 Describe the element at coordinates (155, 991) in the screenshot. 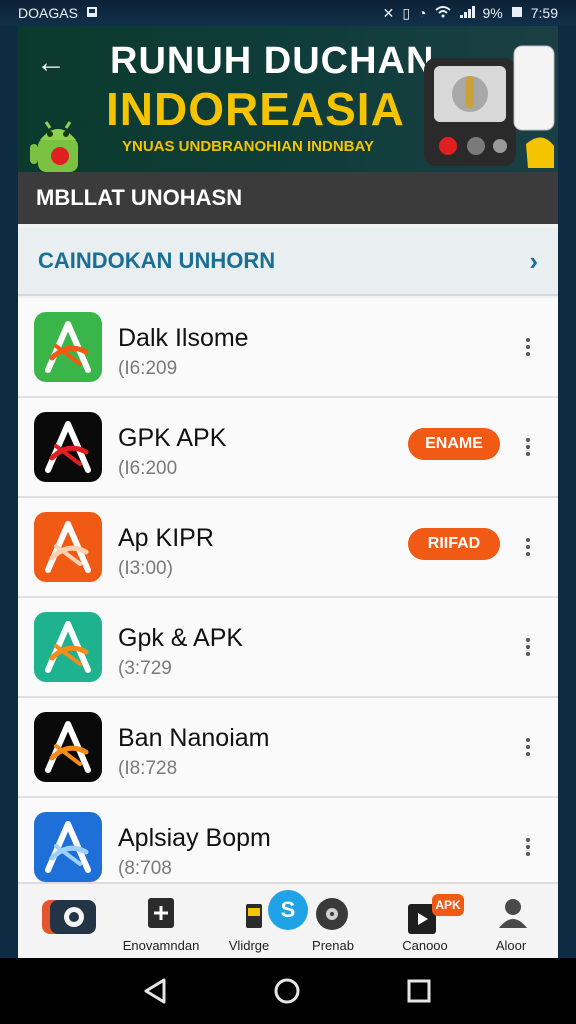

I see `back-triangle-icon` at that location.